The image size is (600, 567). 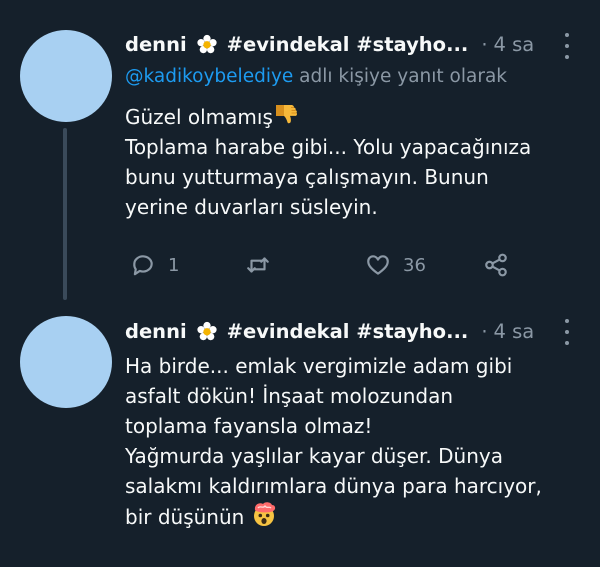 I want to click on exploding-head-icon, so click(x=264, y=514).